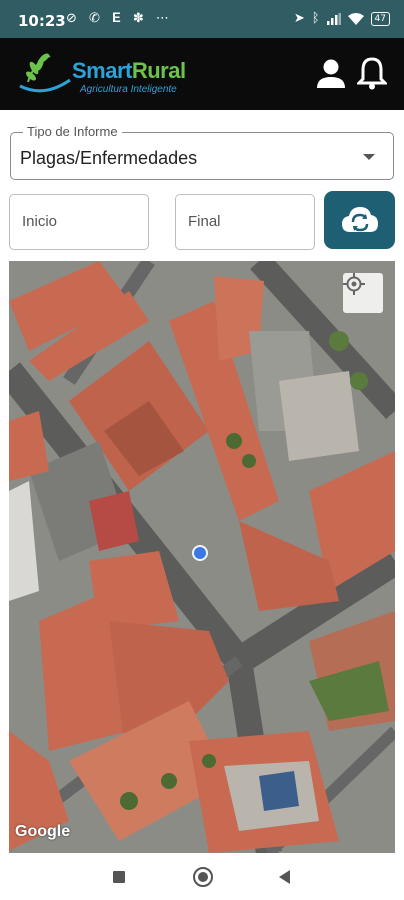  Describe the element at coordinates (72, 131) in the screenshot. I see `report-type-label: Tipo de Informe` at that location.